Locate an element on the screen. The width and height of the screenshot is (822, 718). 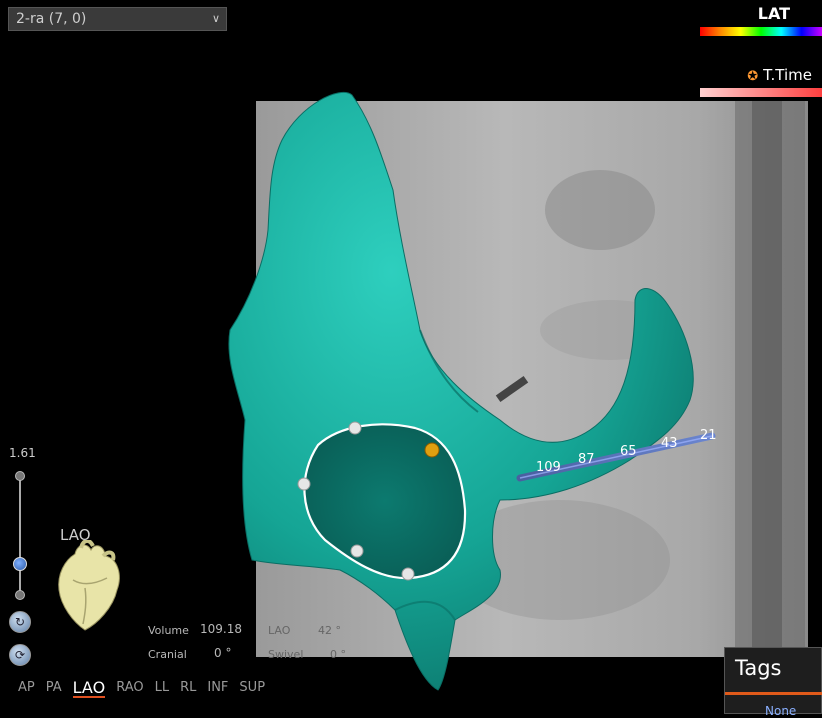
ttime-label-text: T.Time is located at coordinates (787, 75).